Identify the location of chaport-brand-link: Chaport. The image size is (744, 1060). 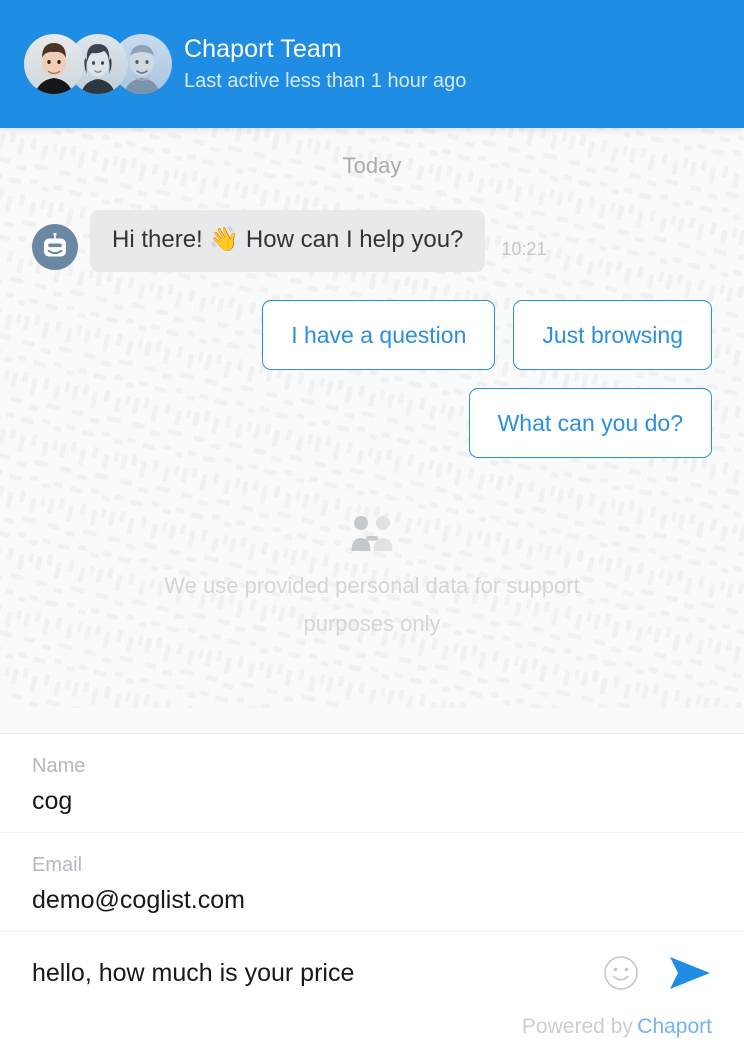
(674, 1026).